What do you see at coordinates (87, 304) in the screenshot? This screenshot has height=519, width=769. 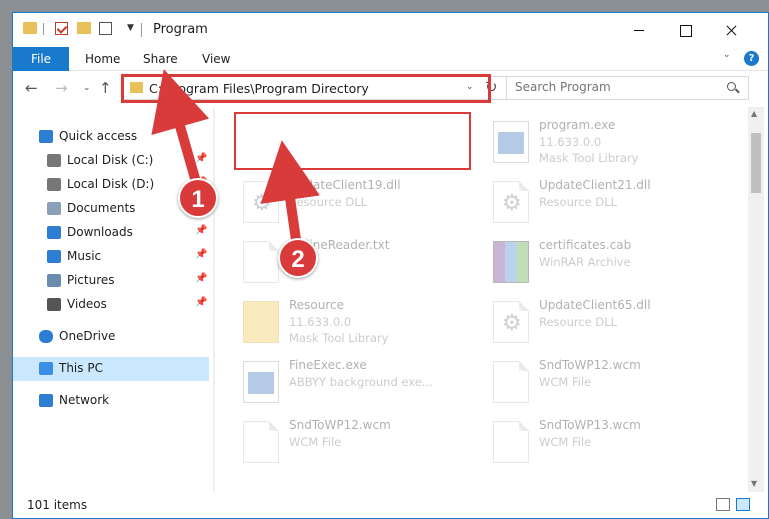 I see `sidebar-item-label: Videos` at bounding box center [87, 304].